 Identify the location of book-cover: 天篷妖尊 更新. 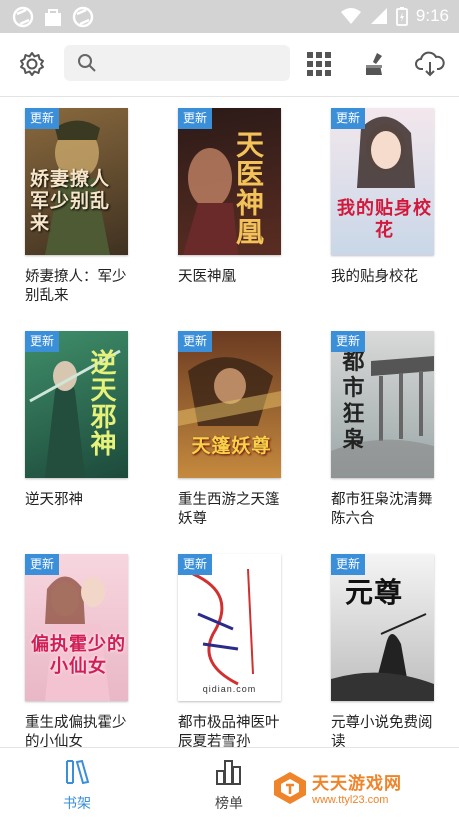
(229, 404).